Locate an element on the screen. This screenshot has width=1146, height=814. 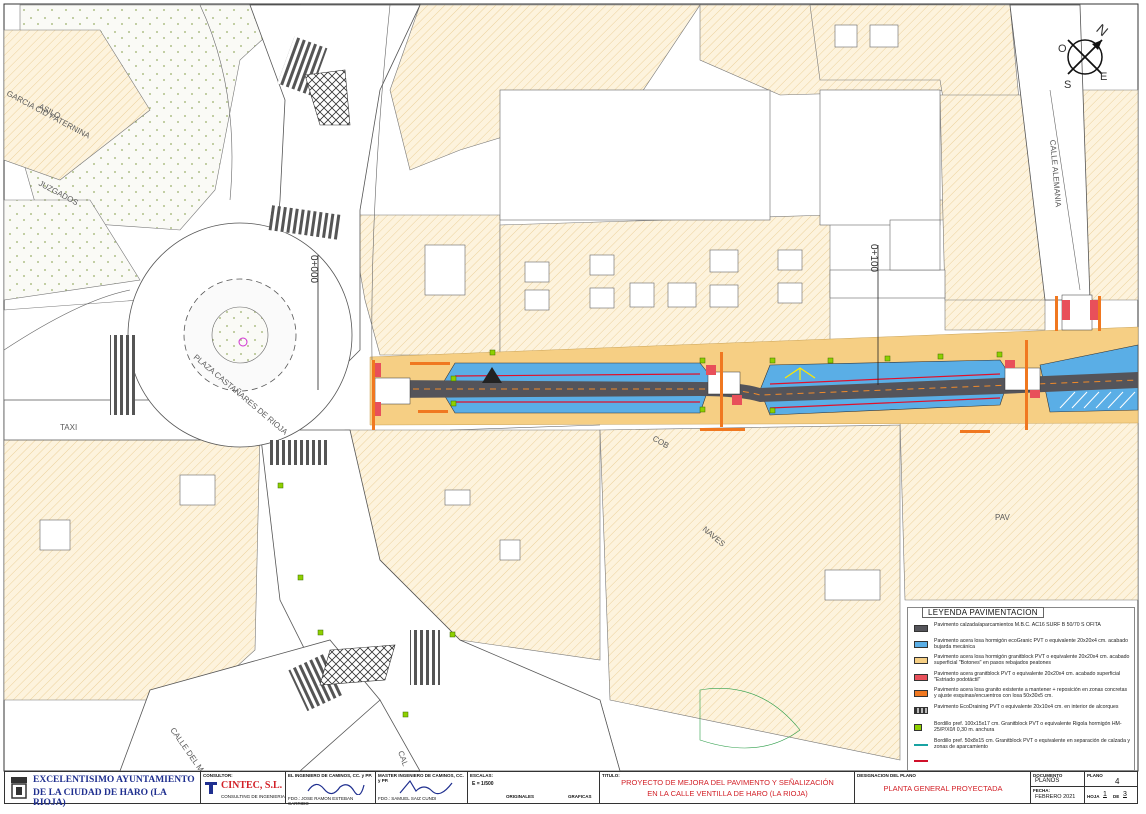
scale-cell: ESCALAS: E = 1/500 ORIGINALES GRAFICAS is located at coordinates (534, 787).